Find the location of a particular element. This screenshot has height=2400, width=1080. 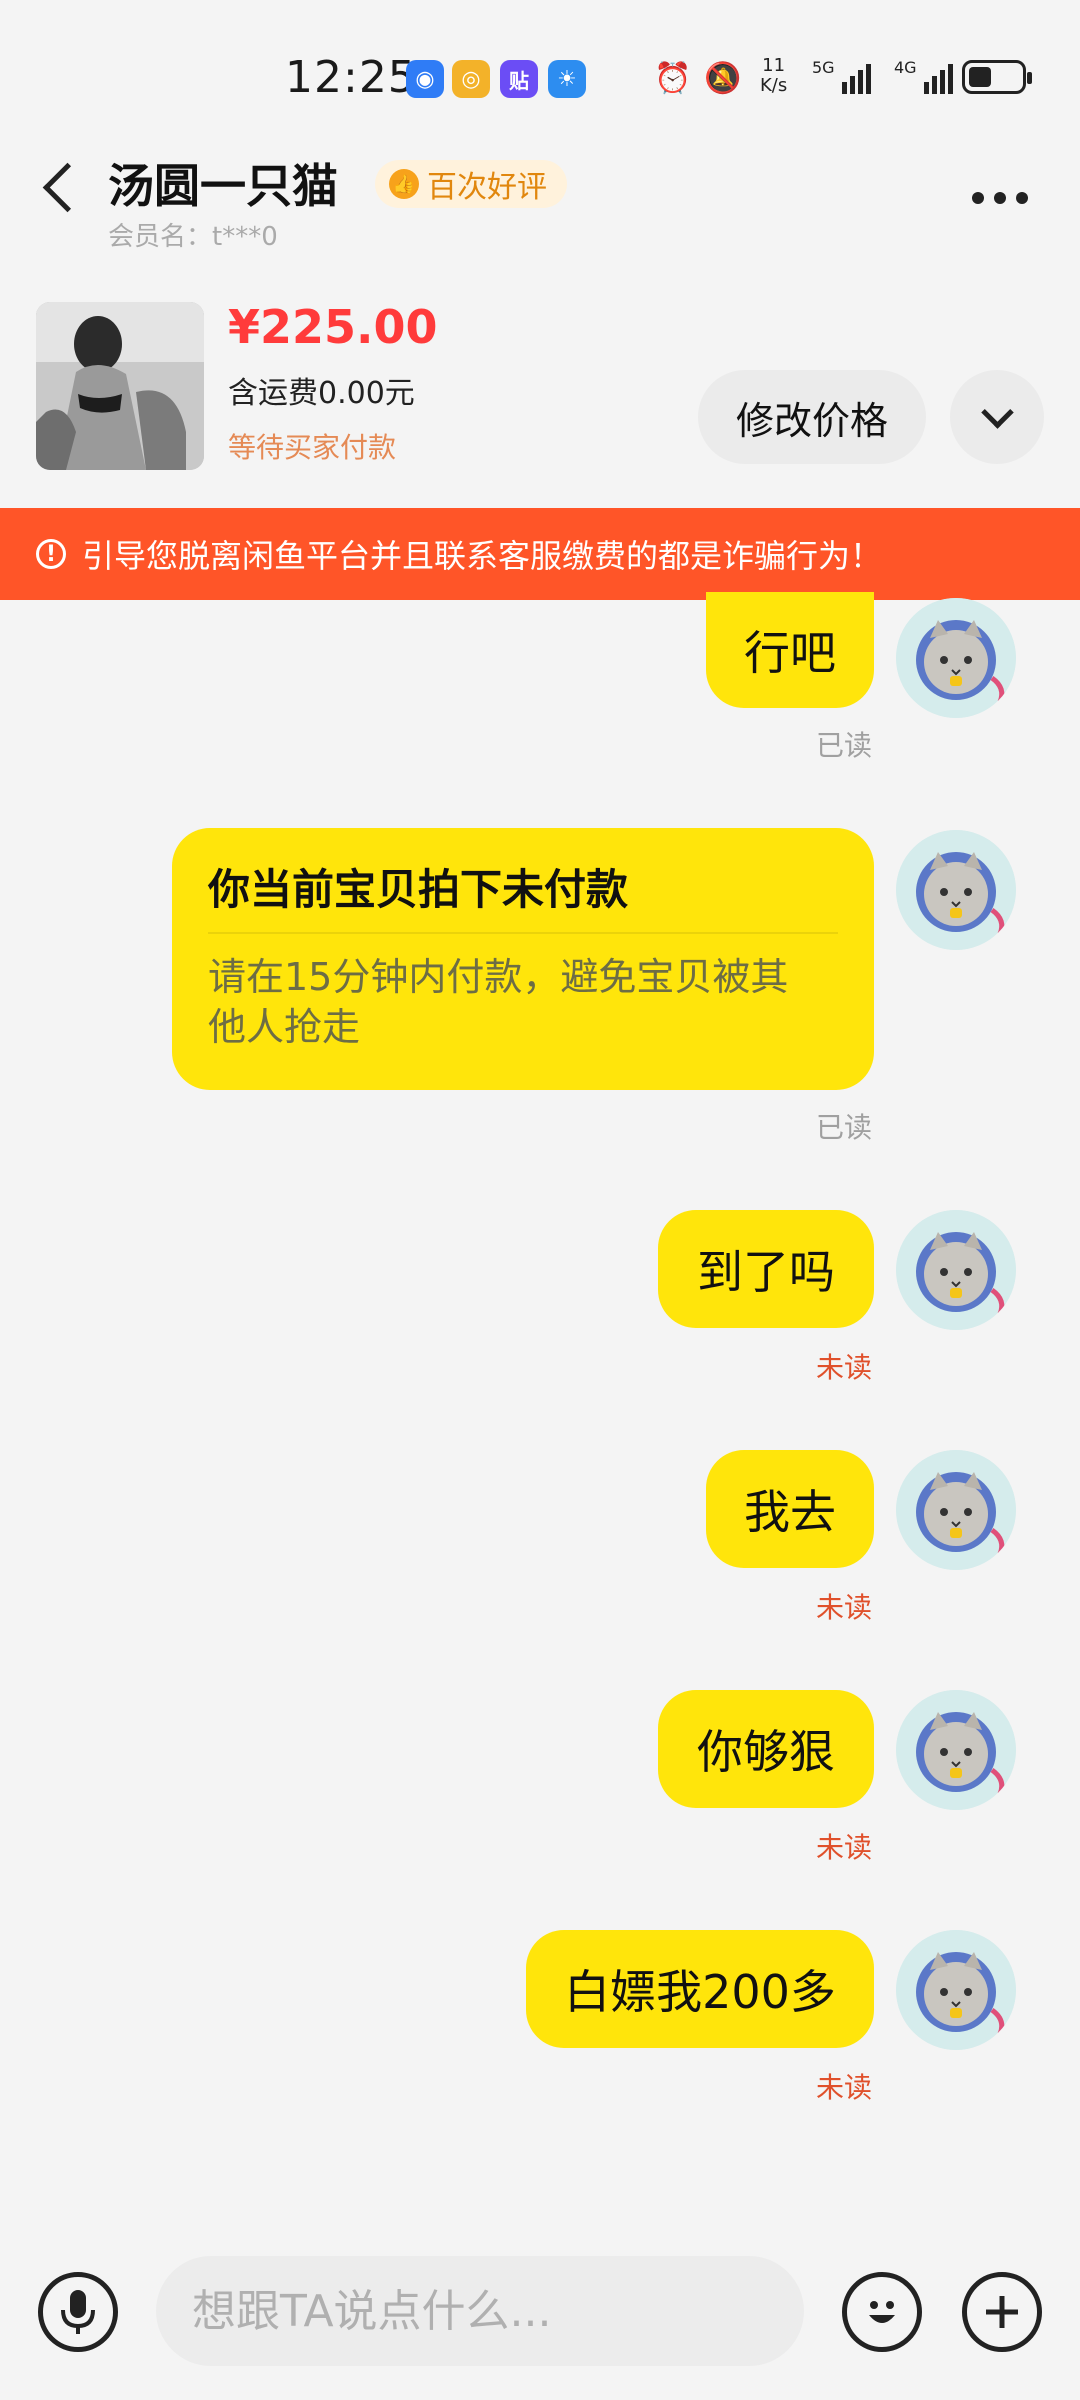

message-bubble: 你够狠 is located at coordinates (766, 1749).